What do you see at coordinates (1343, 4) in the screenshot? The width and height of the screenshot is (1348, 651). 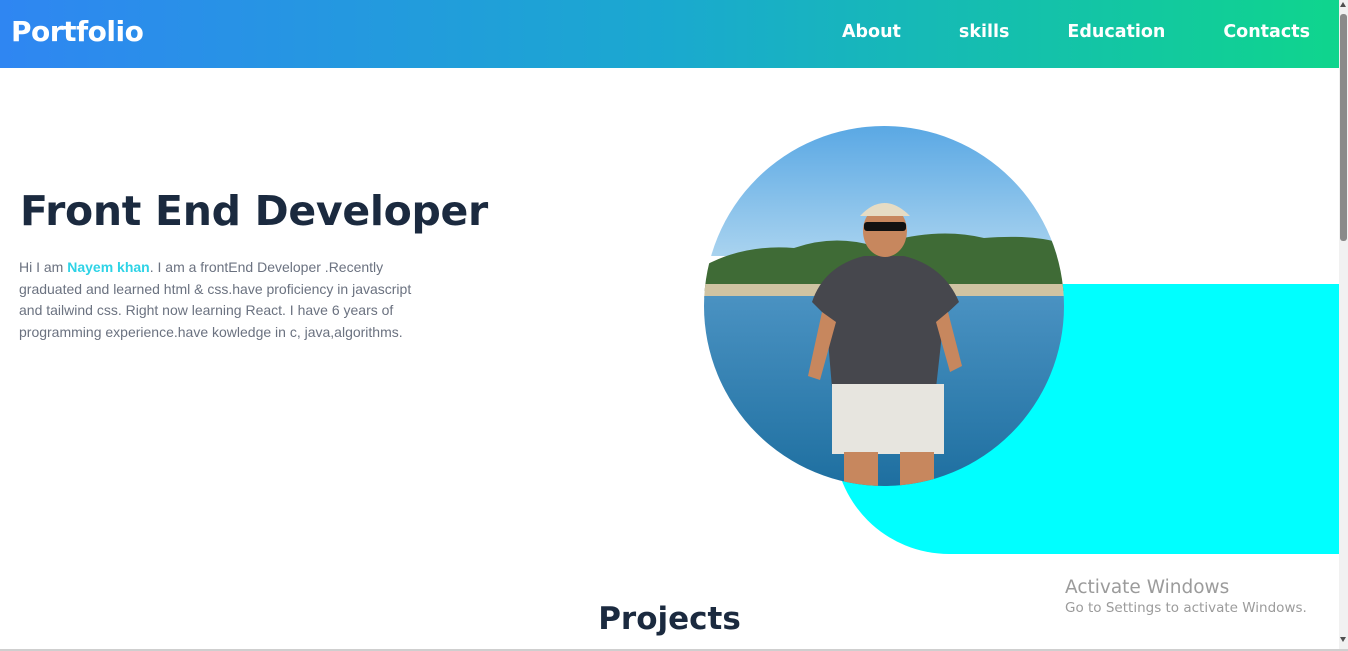 I see `scroll-up-arrow-icon` at bounding box center [1343, 4].